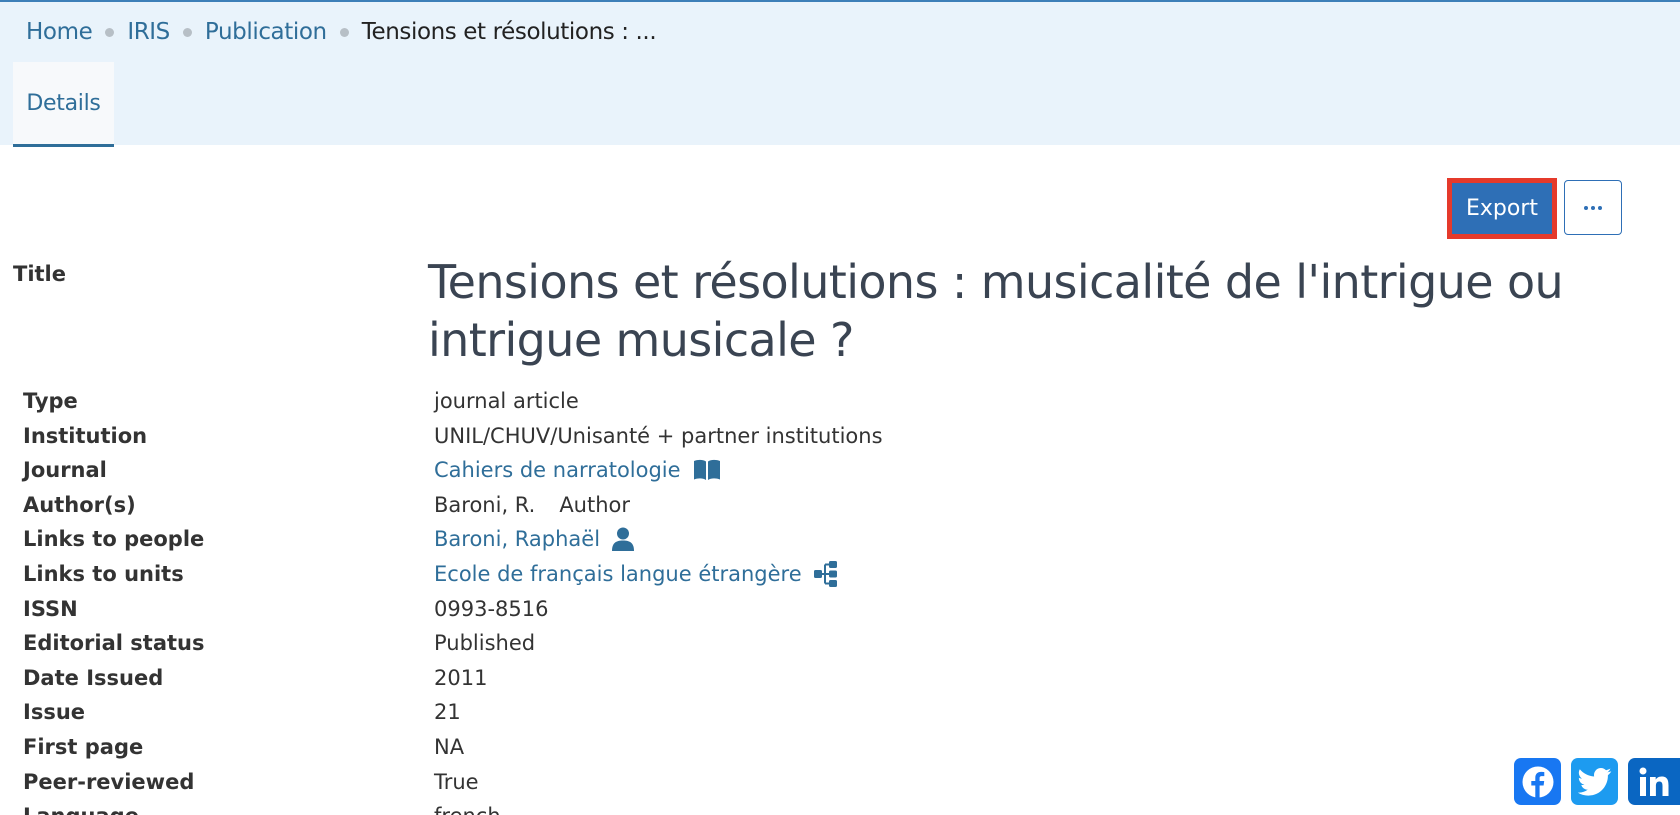 This screenshot has width=1680, height=815. What do you see at coordinates (840, 782) in the screenshot?
I see `field-row-peer-reviewed: Peer-reviewed True` at bounding box center [840, 782].